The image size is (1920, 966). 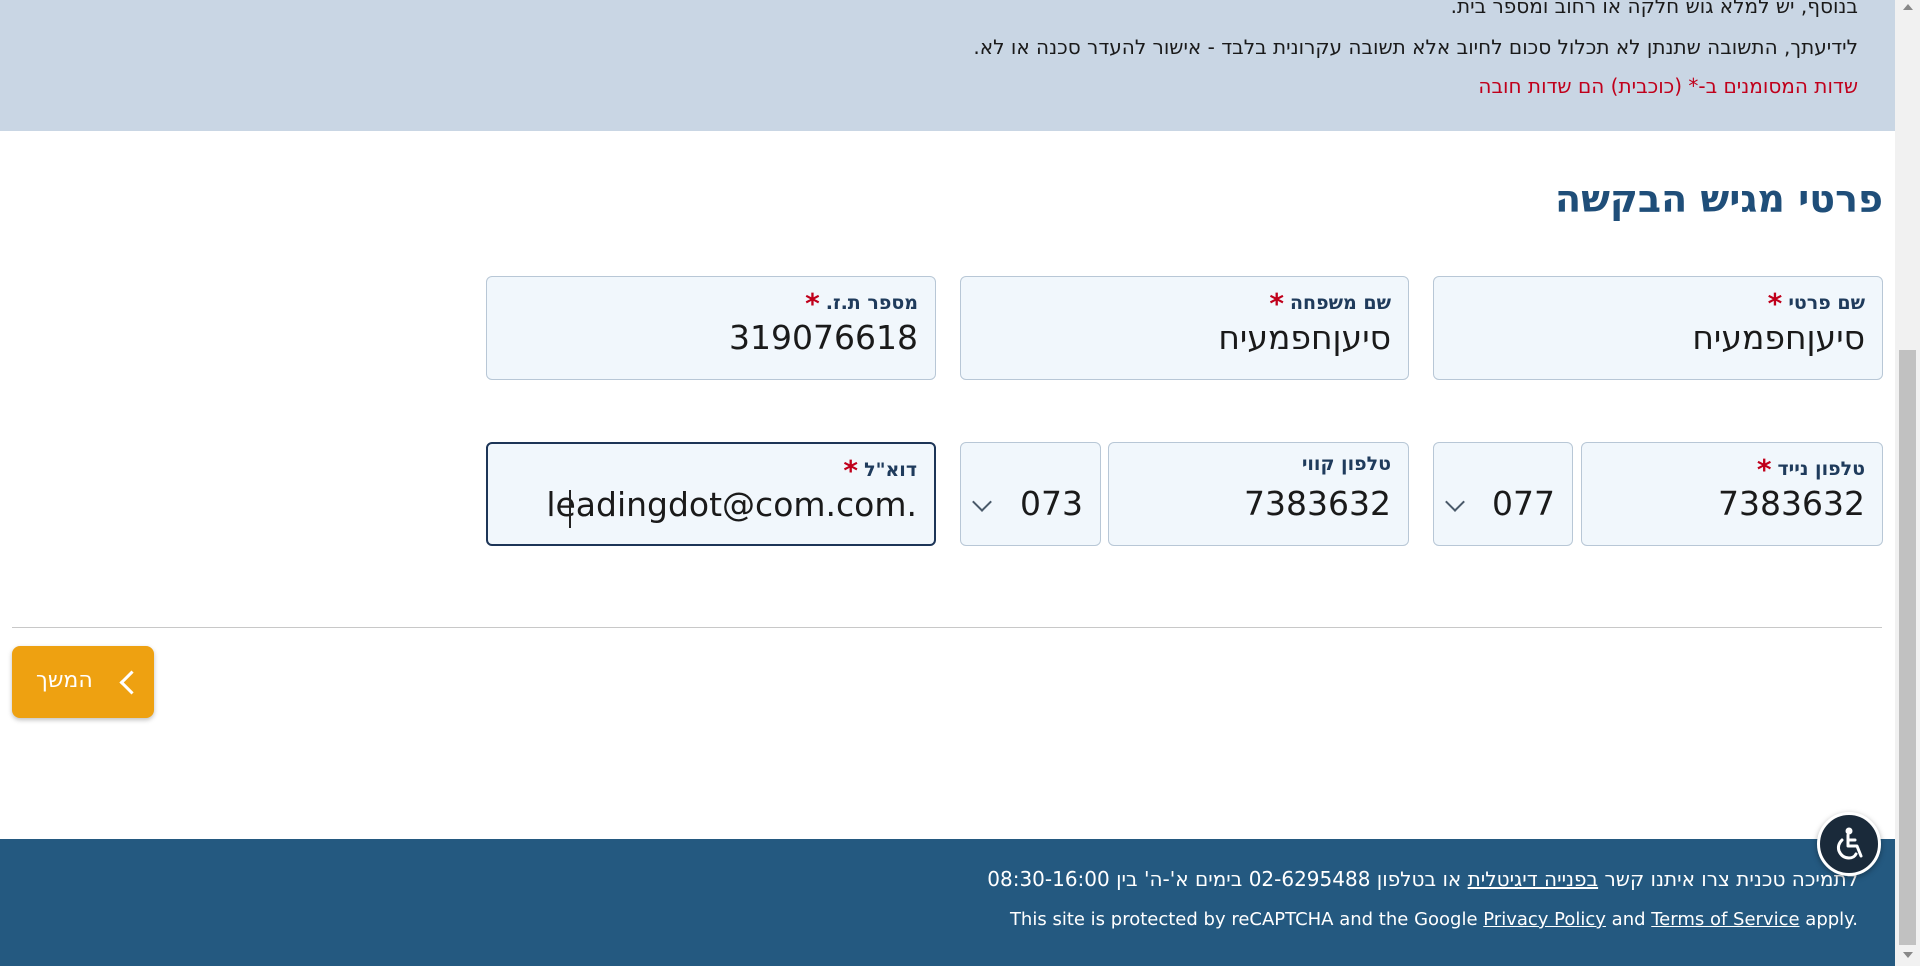 I want to click on section-title: פרטי מגיש הבקשה, so click(x=1719, y=199).